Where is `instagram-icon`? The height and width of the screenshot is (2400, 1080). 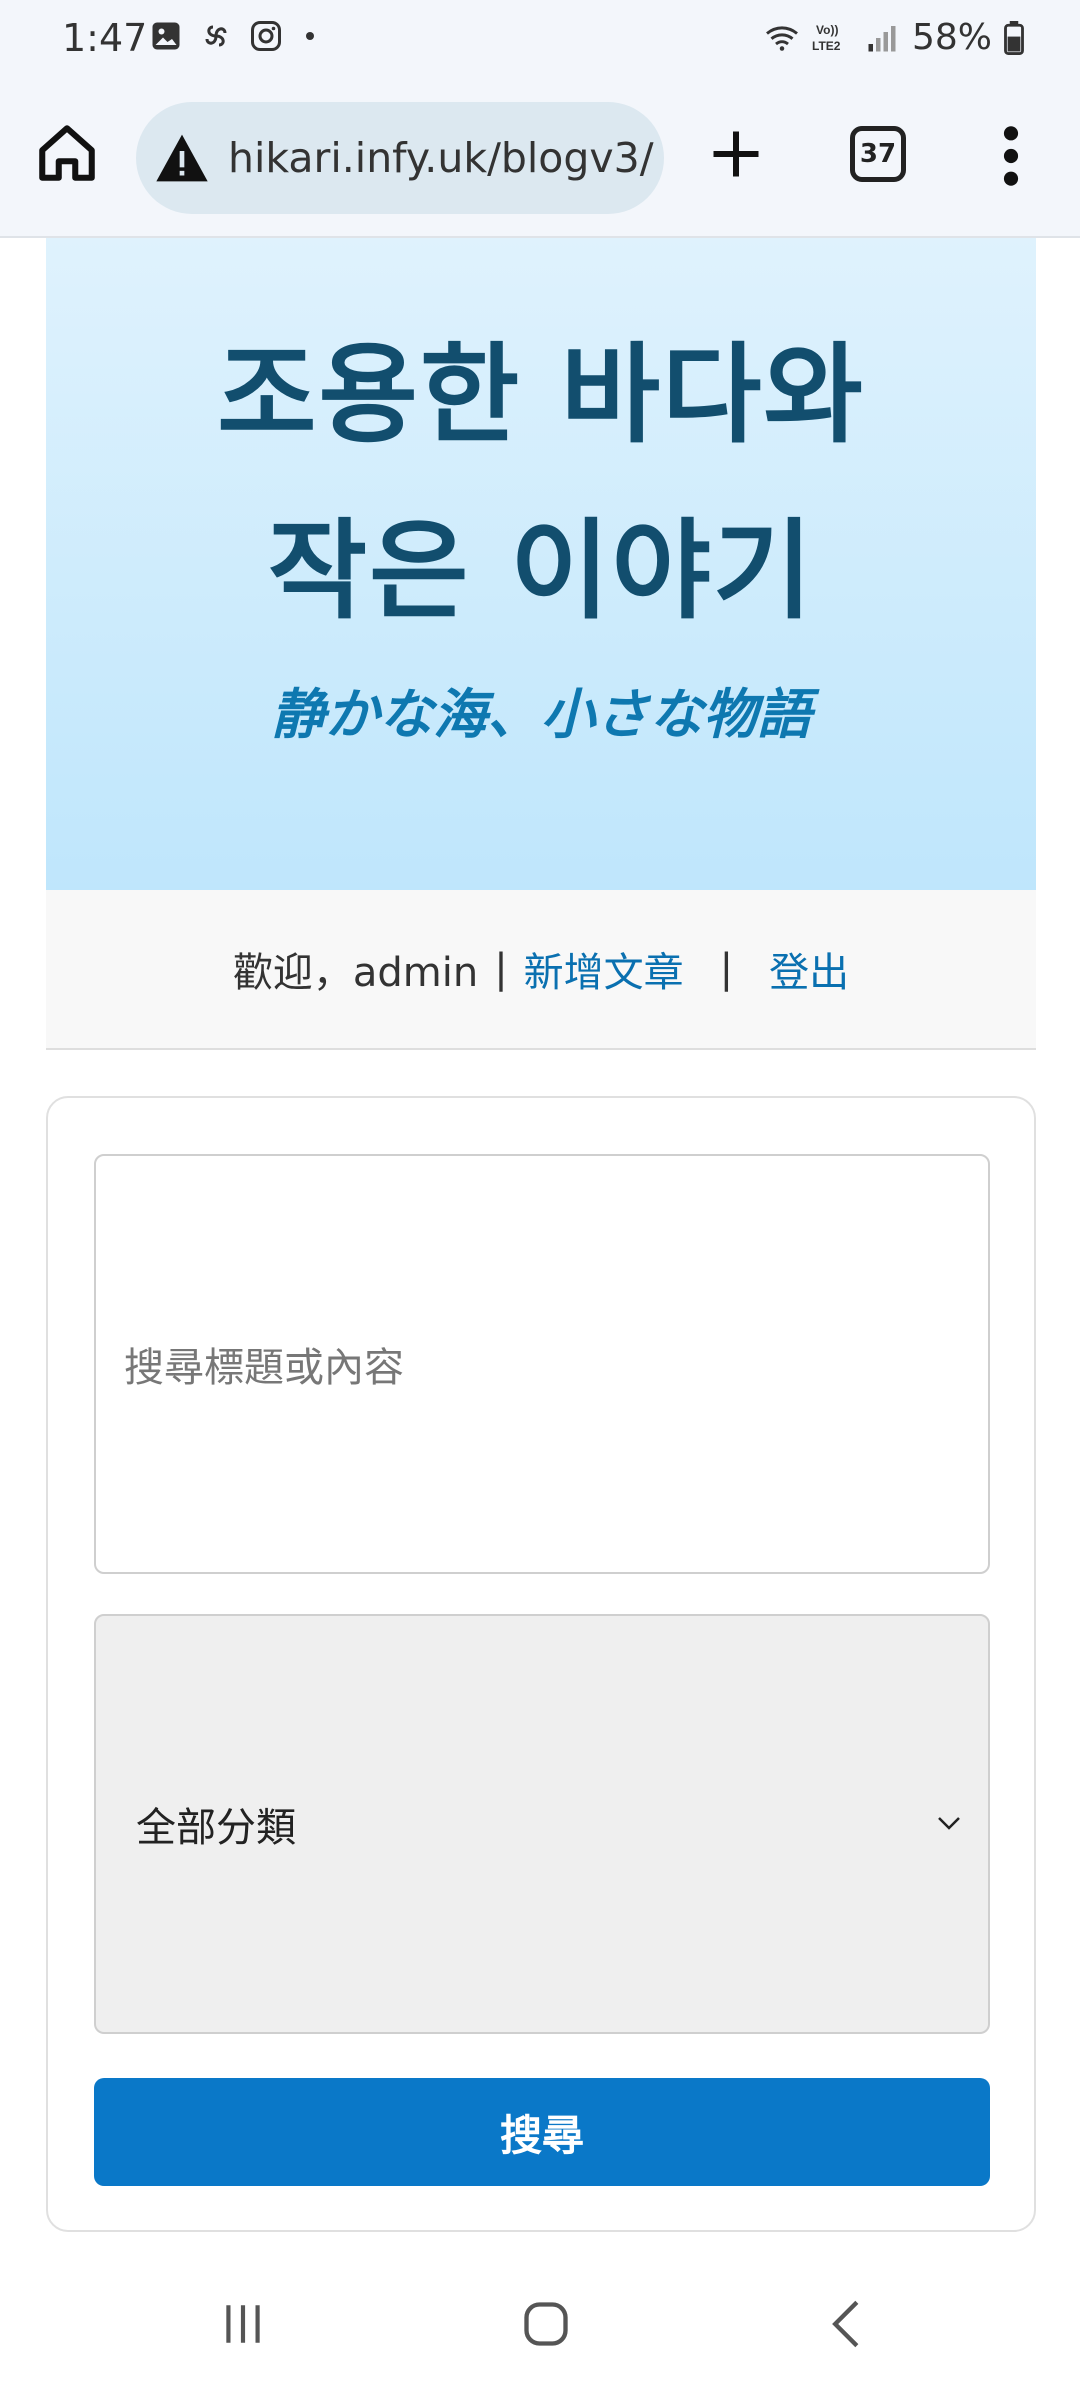 instagram-icon is located at coordinates (266, 36).